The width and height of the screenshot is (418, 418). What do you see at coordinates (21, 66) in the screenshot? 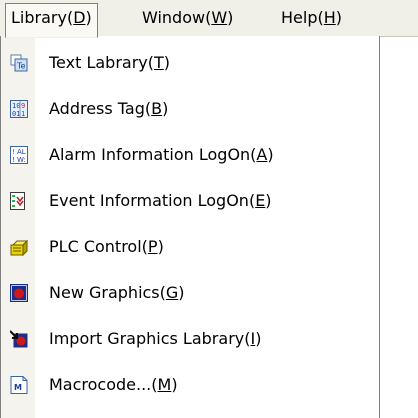
I see `svg-text: Te` at bounding box center [21, 66].